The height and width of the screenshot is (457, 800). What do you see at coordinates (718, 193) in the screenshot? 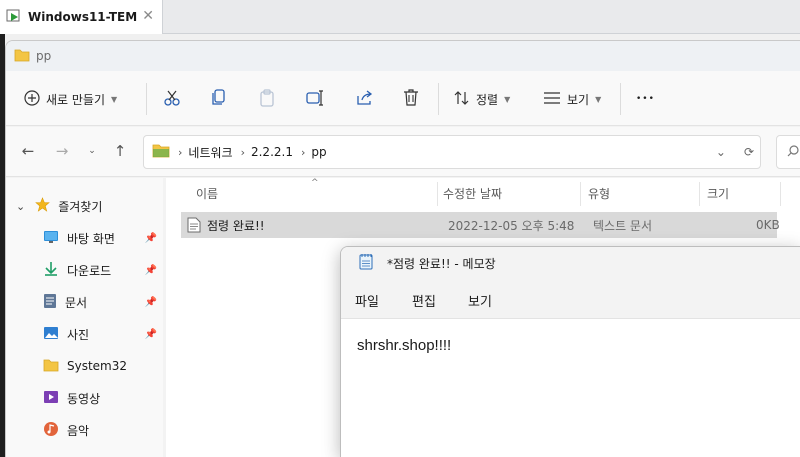
I see `column-header-size: 크기` at bounding box center [718, 193].